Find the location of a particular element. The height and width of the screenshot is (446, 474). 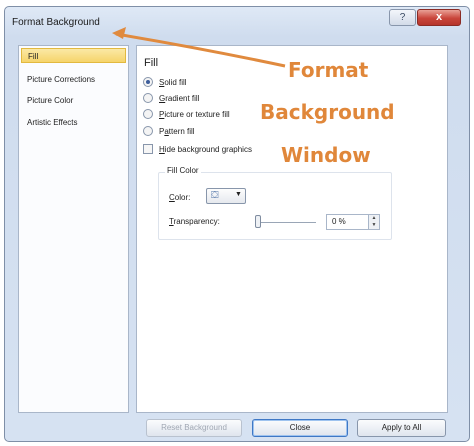

annotation-arrow is located at coordinates (199, 47).